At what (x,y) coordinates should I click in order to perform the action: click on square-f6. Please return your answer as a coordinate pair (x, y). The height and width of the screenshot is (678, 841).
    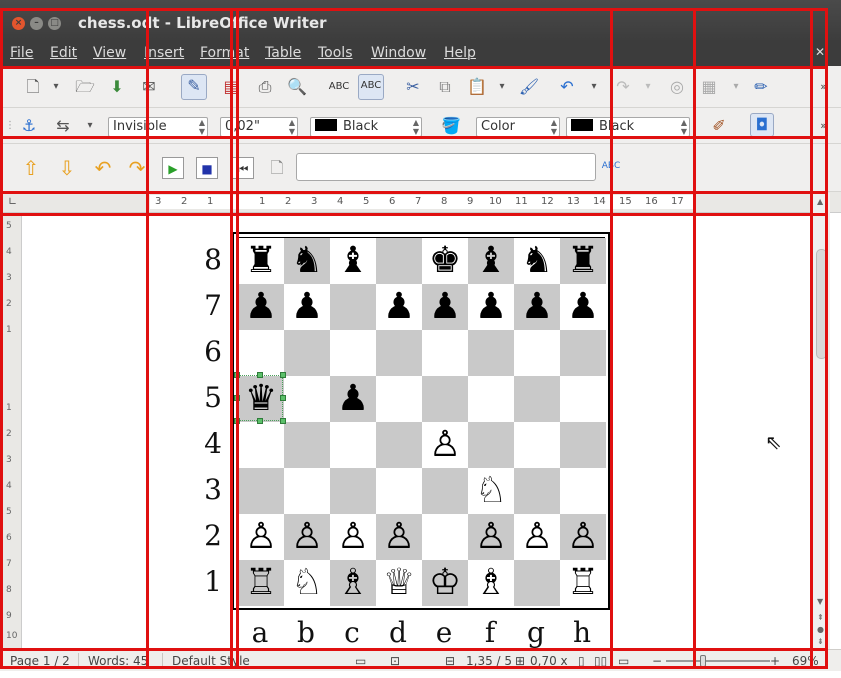
    Looking at the image, I should click on (491, 353).